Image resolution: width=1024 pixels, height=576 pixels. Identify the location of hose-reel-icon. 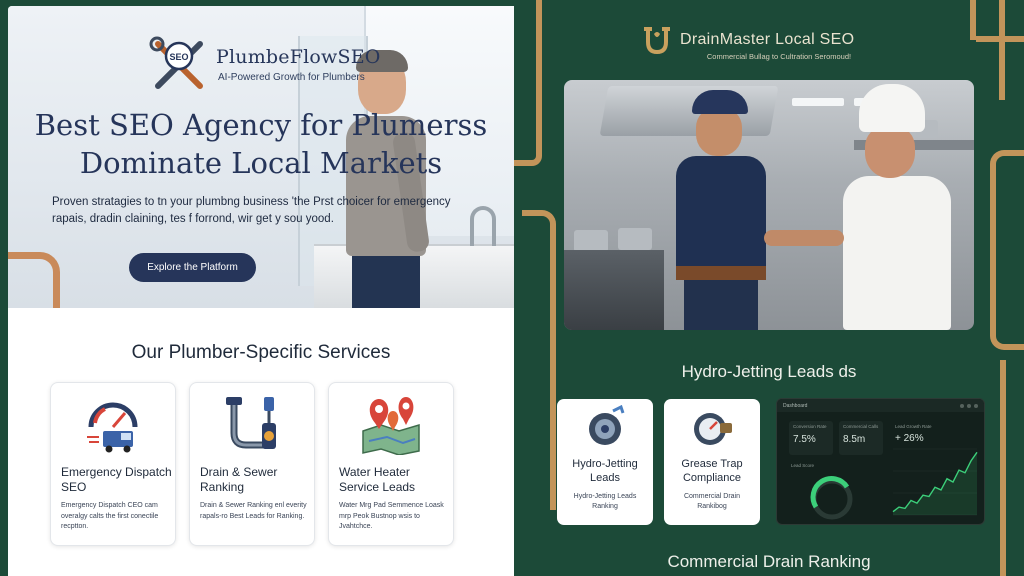
(605, 427).